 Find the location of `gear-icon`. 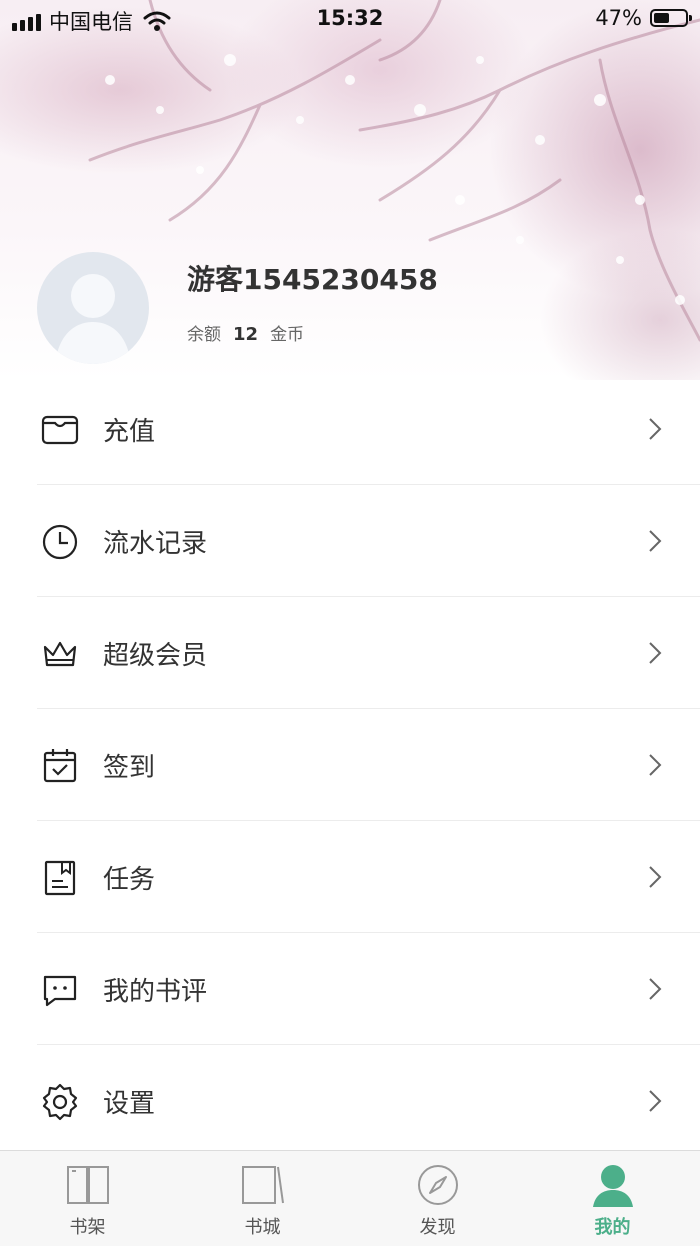

gear-icon is located at coordinates (60, 1102).